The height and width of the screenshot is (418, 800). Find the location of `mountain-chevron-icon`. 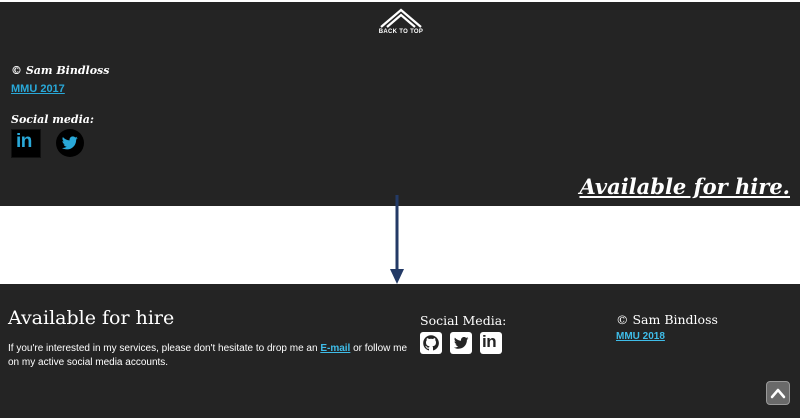

mountain-chevron-icon is located at coordinates (401, 18).